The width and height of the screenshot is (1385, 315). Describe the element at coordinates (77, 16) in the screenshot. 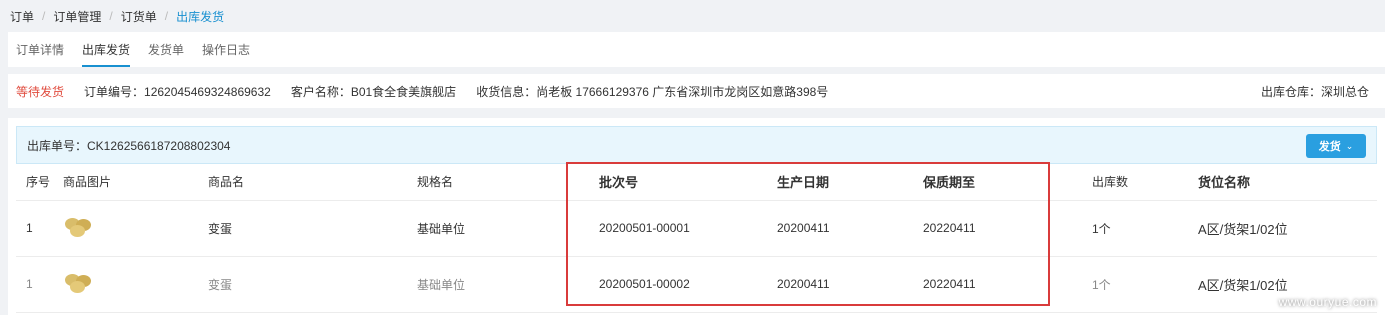

I see `breadcrumb-order-management: 订单管理` at that location.